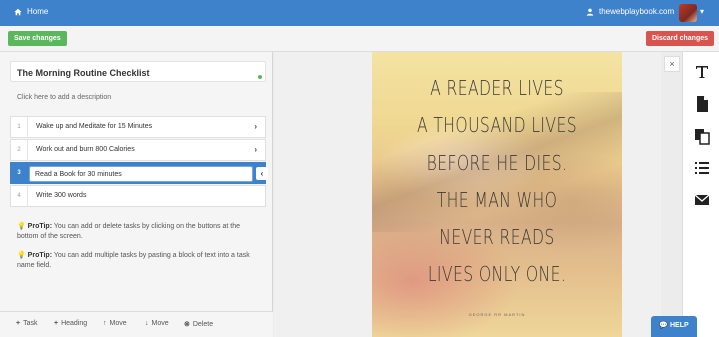 This screenshot has height=337, width=719. What do you see at coordinates (497, 237) in the screenshot?
I see `quote-line: NEVER READS` at bounding box center [497, 237].